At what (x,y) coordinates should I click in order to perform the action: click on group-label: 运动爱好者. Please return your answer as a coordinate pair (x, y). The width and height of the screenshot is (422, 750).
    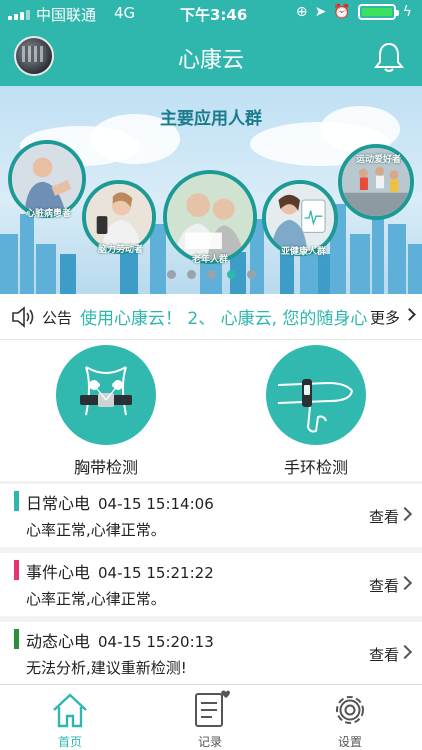
    Looking at the image, I should click on (379, 160).